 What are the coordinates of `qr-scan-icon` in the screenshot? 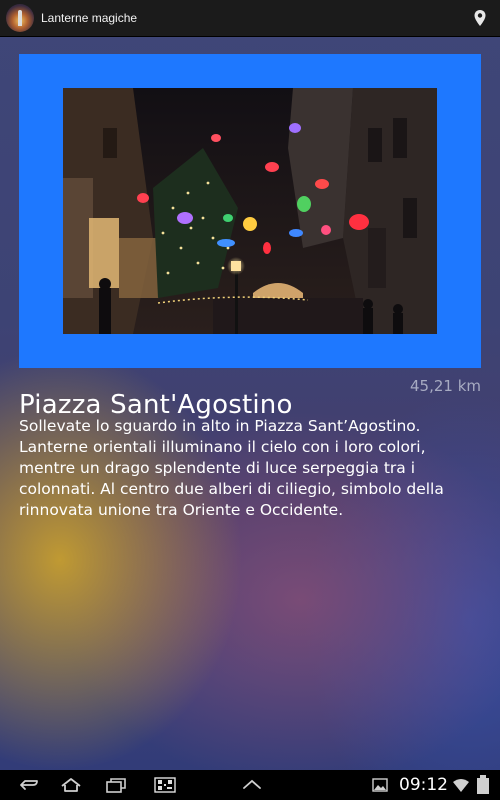 It's located at (165, 785).